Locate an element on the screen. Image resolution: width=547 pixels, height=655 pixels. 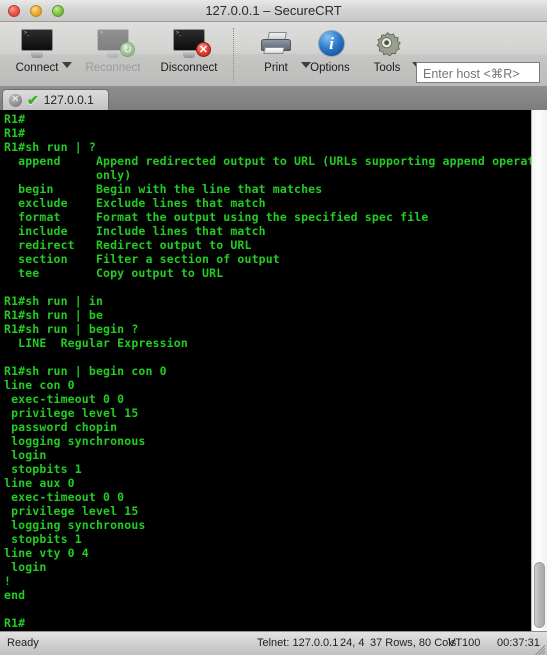
host-input is located at coordinates (478, 72).